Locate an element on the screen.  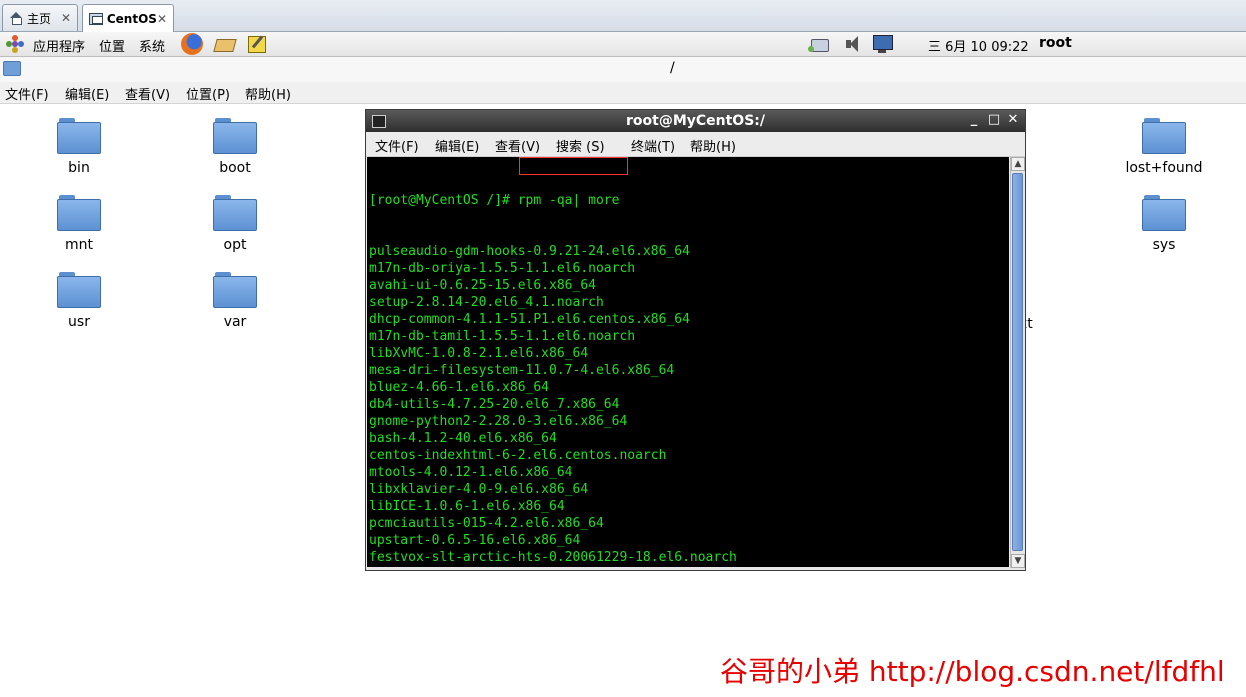
volume-icon is located at coordinates (853, 44).